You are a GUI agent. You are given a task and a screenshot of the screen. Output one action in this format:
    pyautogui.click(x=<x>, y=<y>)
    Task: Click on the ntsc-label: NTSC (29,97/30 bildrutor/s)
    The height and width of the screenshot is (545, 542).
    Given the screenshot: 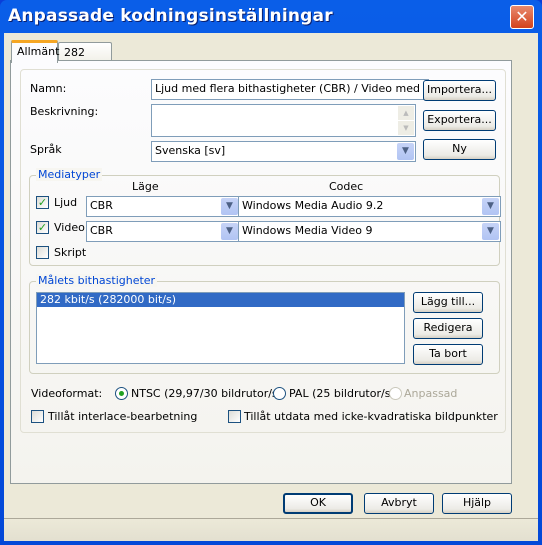 What is the action you would take?
    pyautogui.click(x=206, y=393)
    